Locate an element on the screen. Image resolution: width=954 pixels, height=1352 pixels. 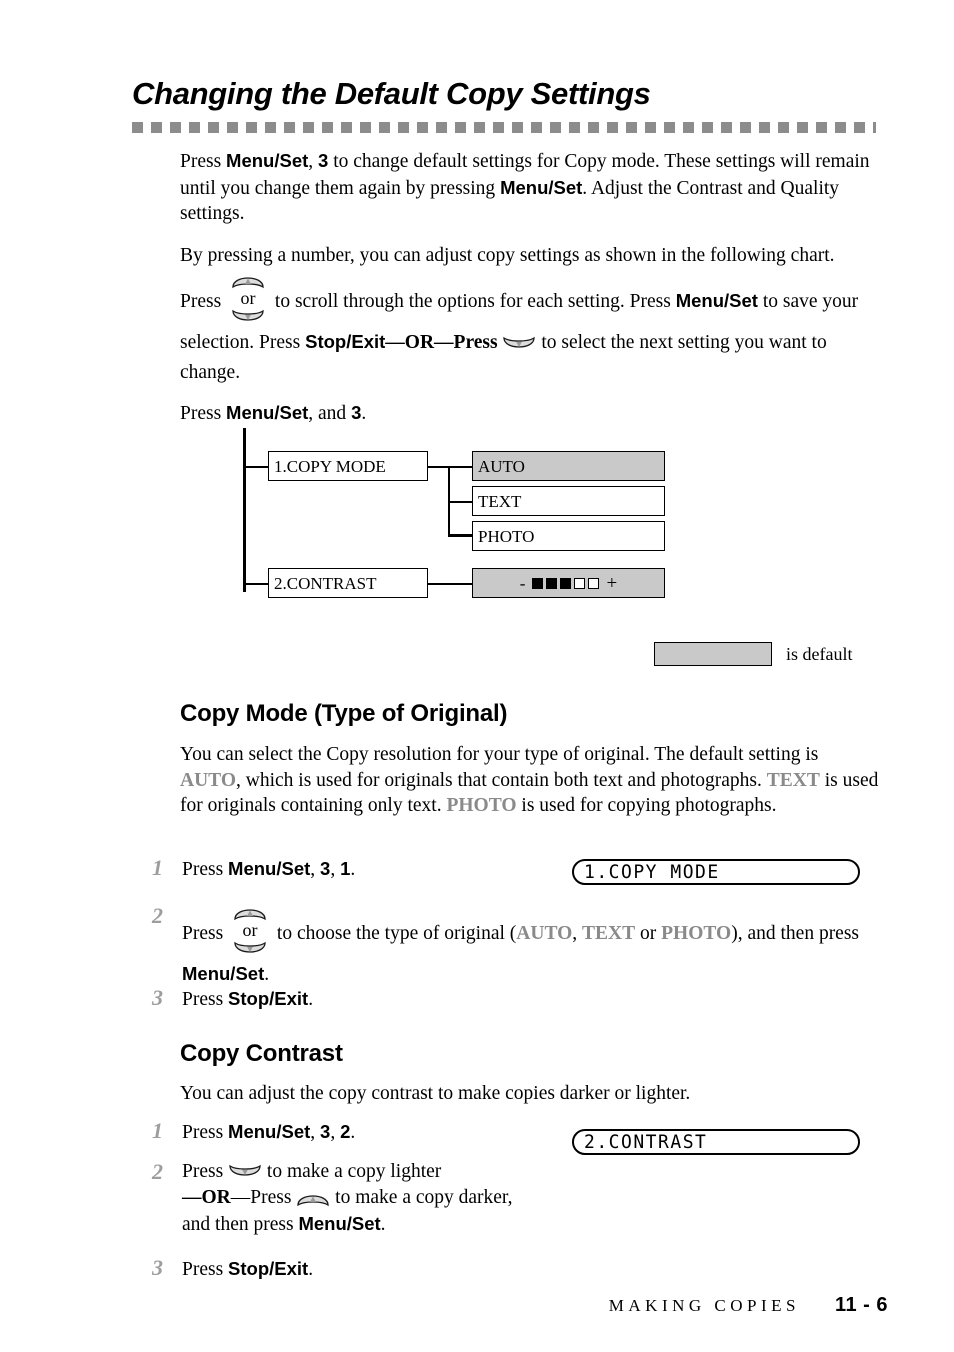
step-number: 1 is located at coordinates (157, 1130).